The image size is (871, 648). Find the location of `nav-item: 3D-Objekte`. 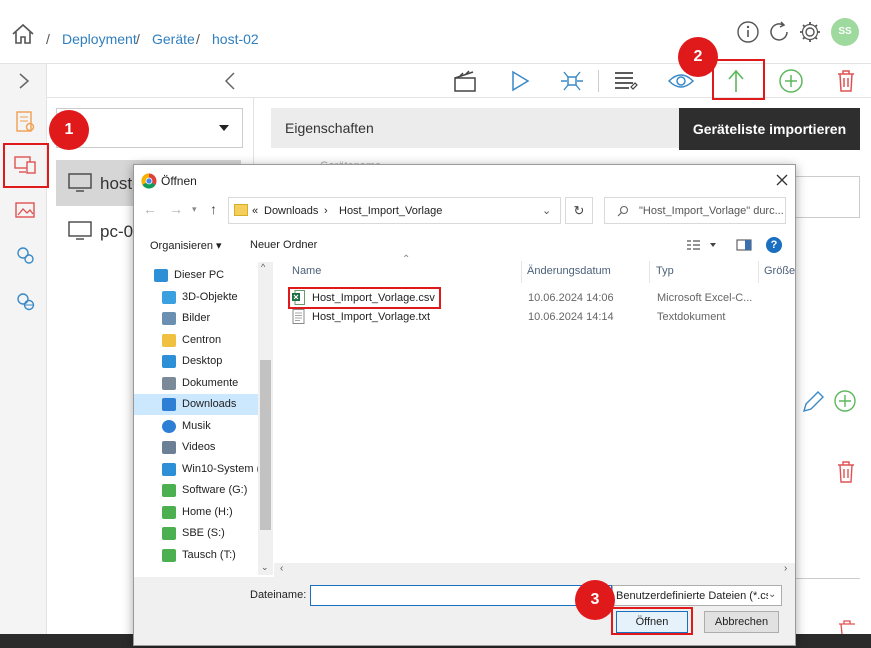

nav-item: 3D-Objekte is located at coordinates (196, 297).